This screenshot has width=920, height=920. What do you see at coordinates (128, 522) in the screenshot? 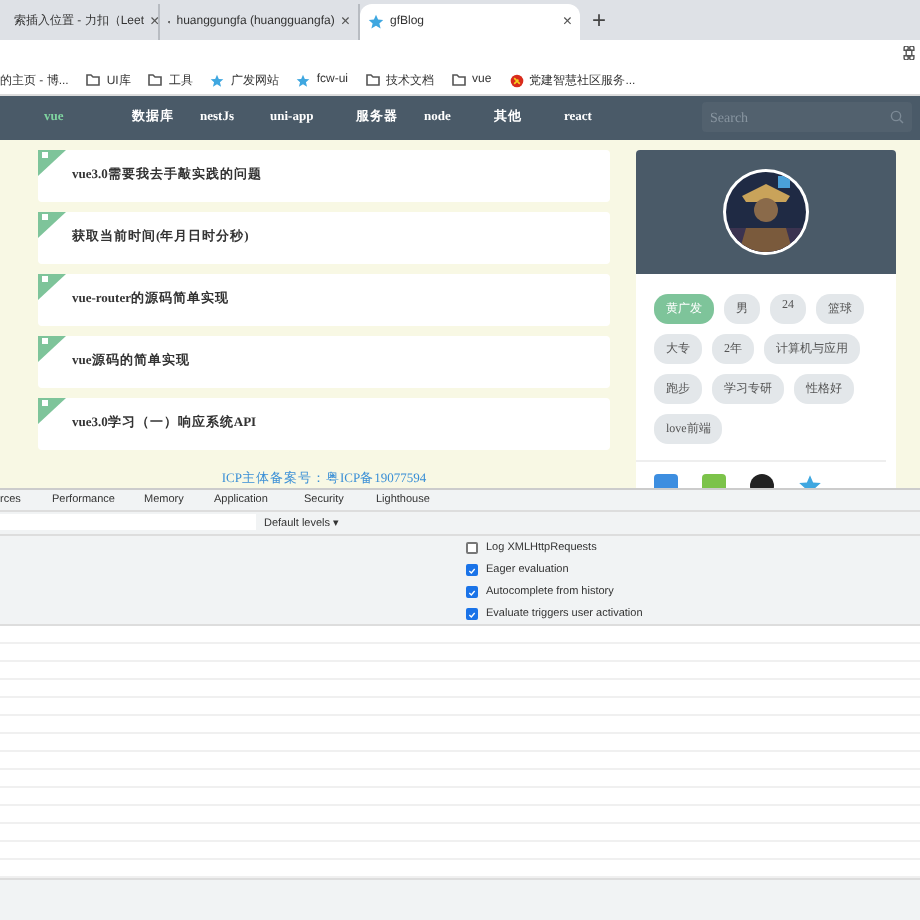
I see `filter-field` at bounding box center [128, 522].